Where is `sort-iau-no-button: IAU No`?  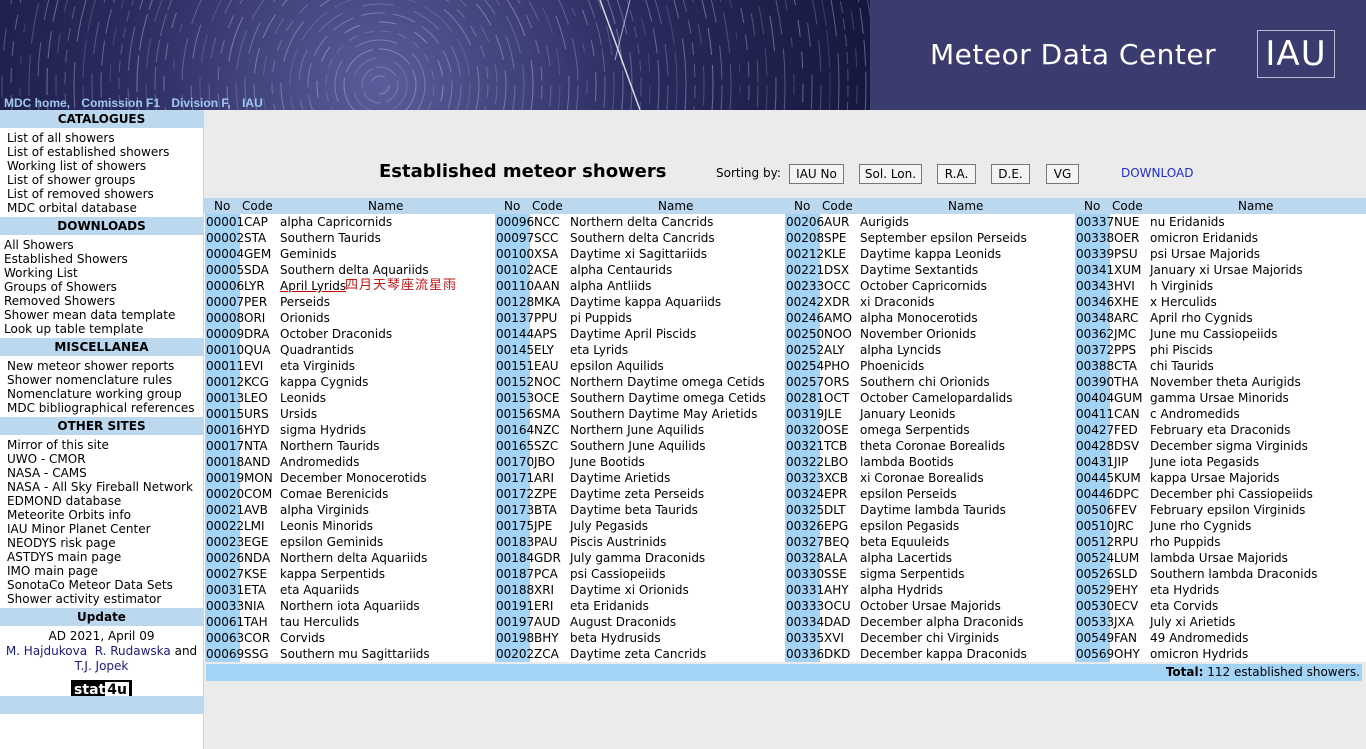 sort-iau-no-button: IAU No is located at coordinates (816, 174).